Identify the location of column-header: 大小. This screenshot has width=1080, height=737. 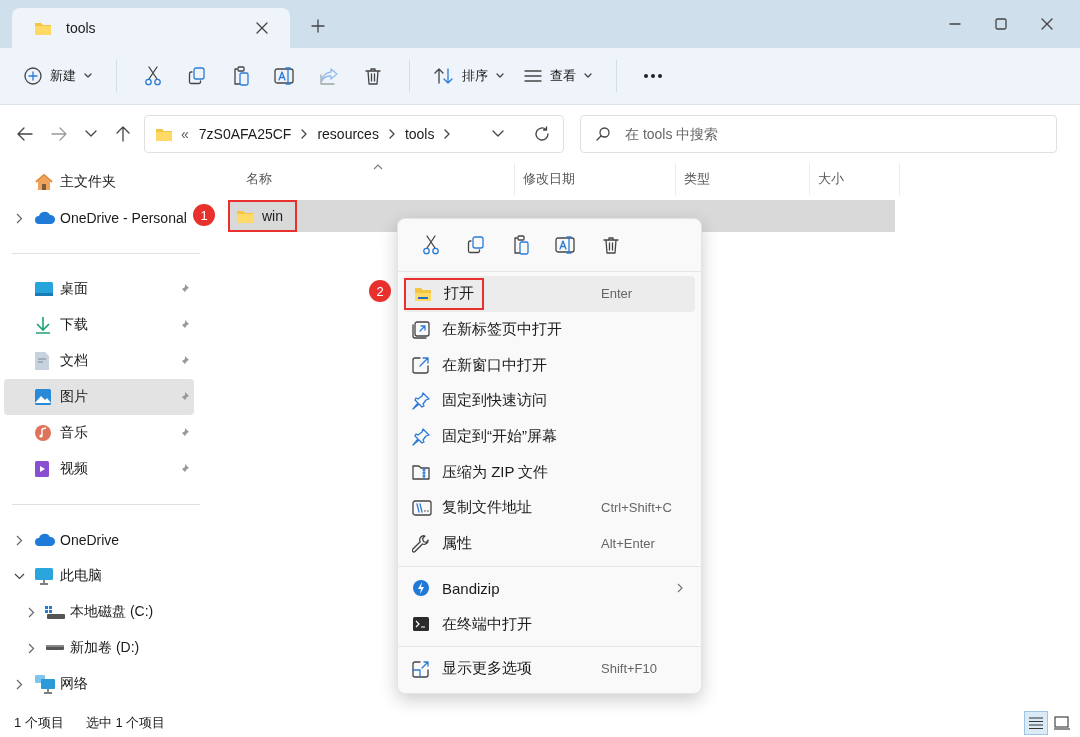
(855, 179).